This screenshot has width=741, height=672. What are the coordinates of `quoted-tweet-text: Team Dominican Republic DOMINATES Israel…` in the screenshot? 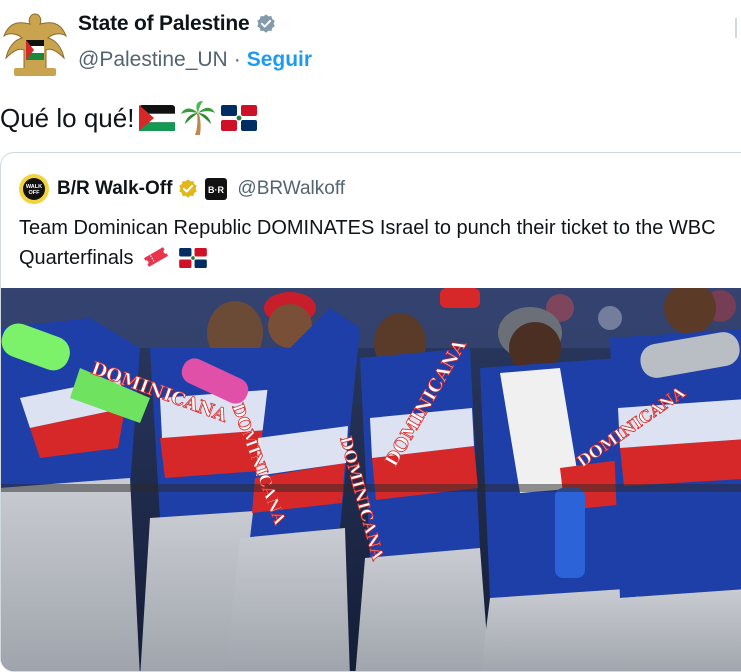 It's located at (380, 243).